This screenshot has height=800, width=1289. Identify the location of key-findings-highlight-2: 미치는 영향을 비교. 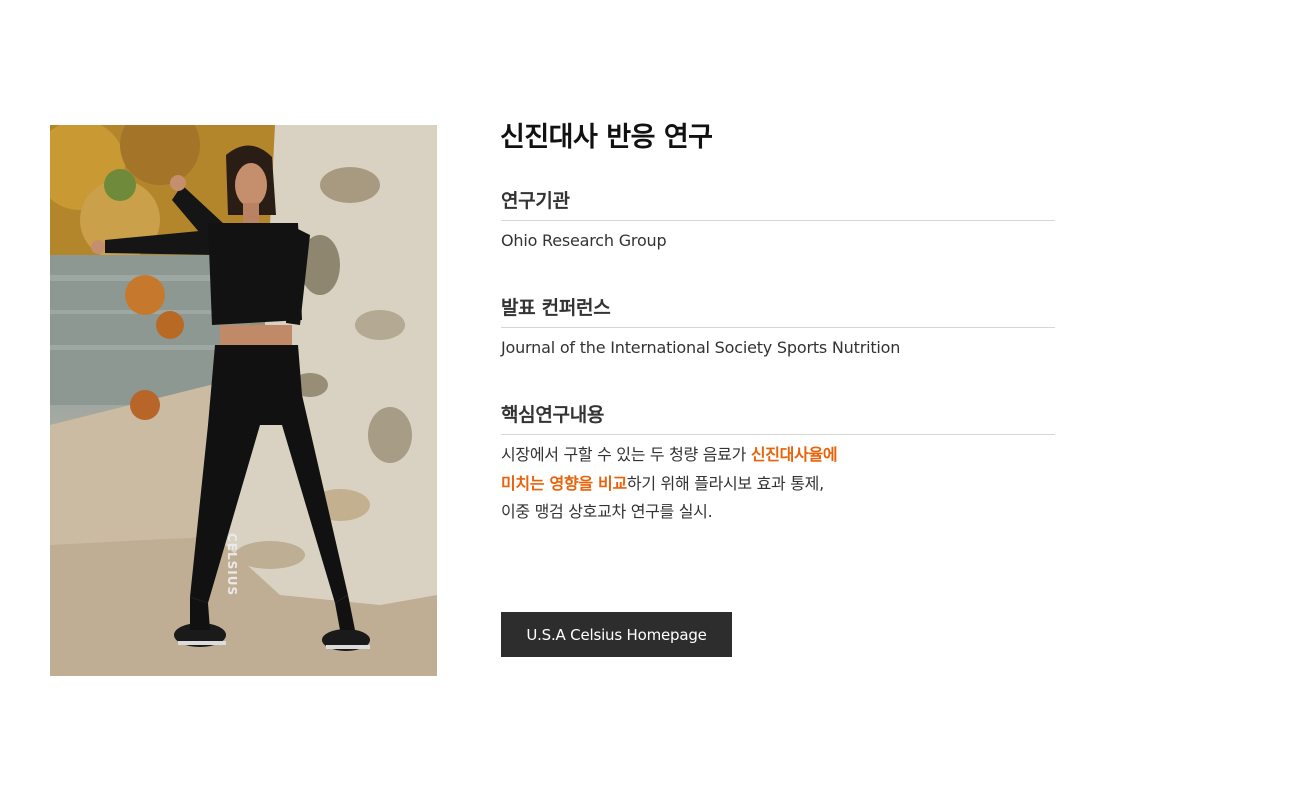
(564, 483).